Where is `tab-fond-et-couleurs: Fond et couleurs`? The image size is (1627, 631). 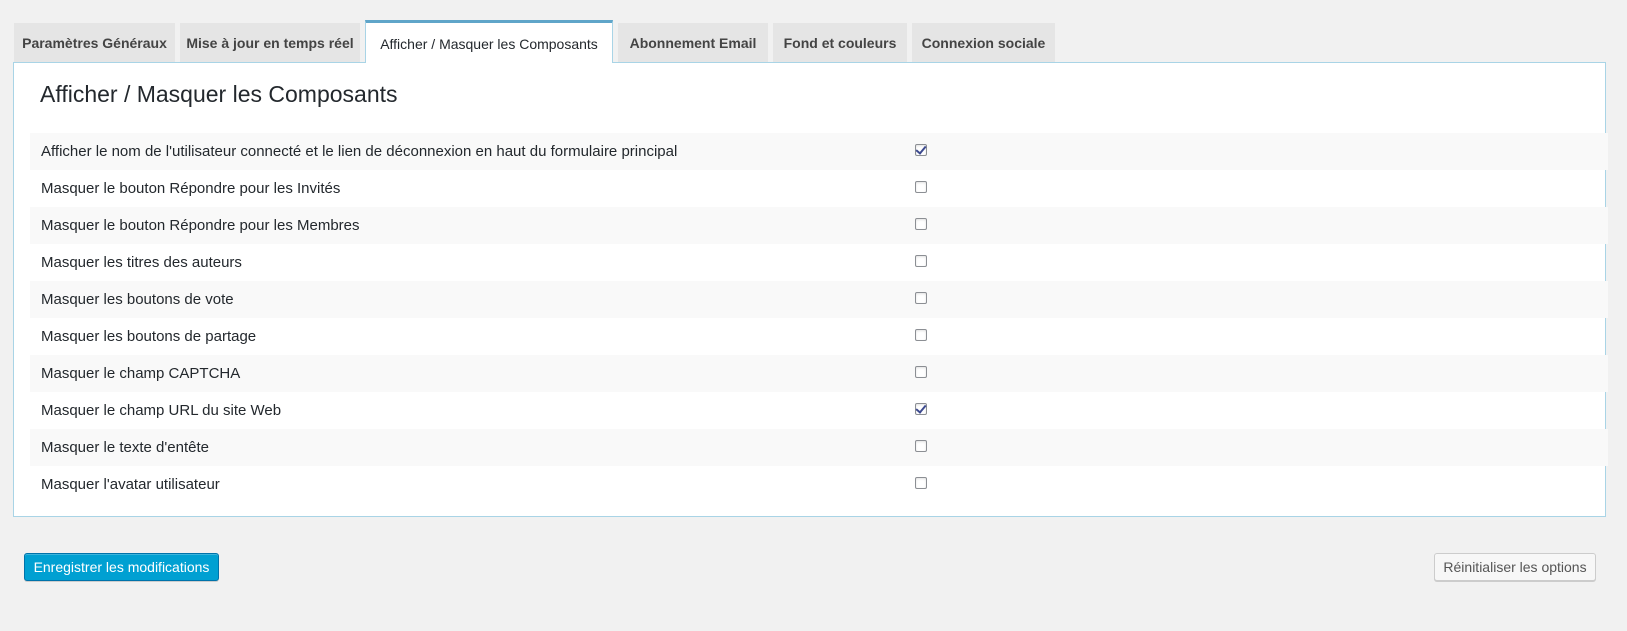 tab-fond-et-couleurs: Fond et couleurs is located at coordinates (840, 43).